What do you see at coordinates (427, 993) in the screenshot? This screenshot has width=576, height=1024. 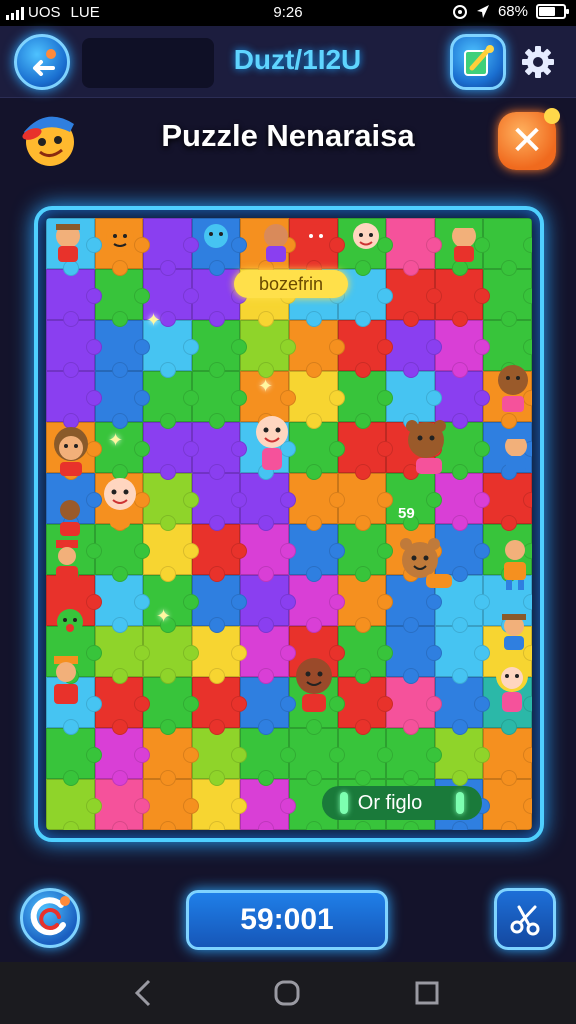 I see `nav-recents-button` at bounding box center [427, 993].